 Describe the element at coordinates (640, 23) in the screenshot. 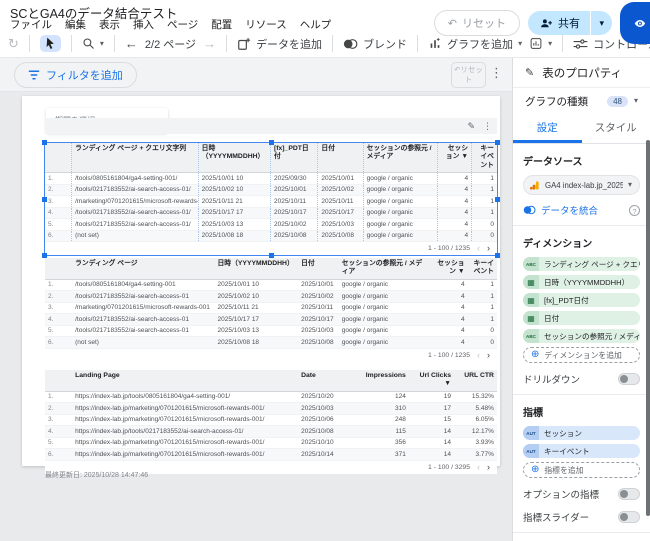

I see `eye-icon` at that location.